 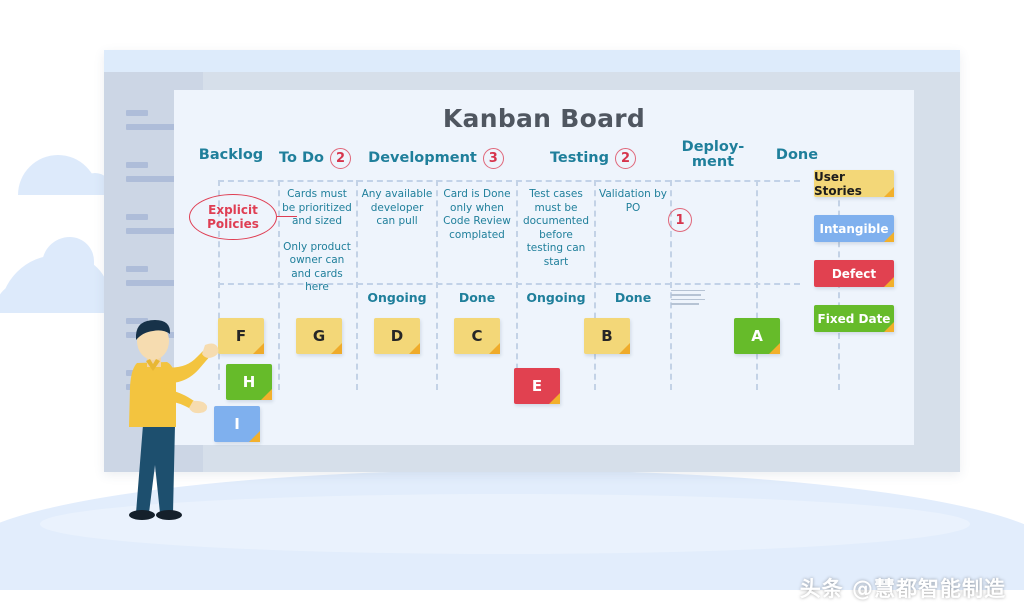 What do you see at coordinates (317, 207) in the screenshot?
I see `policy-text-primary: Cards must be prioritized and sized` at bounding box center [317, 207].